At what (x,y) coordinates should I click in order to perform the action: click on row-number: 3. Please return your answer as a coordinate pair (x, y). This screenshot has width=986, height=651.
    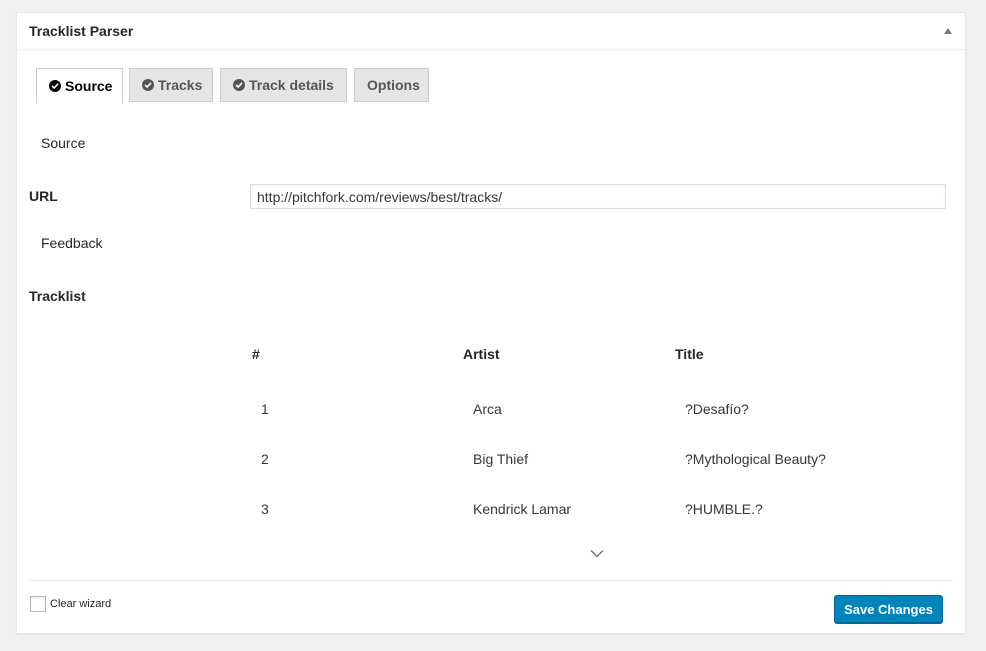
    Looking at the image, I should click on (265, 509).